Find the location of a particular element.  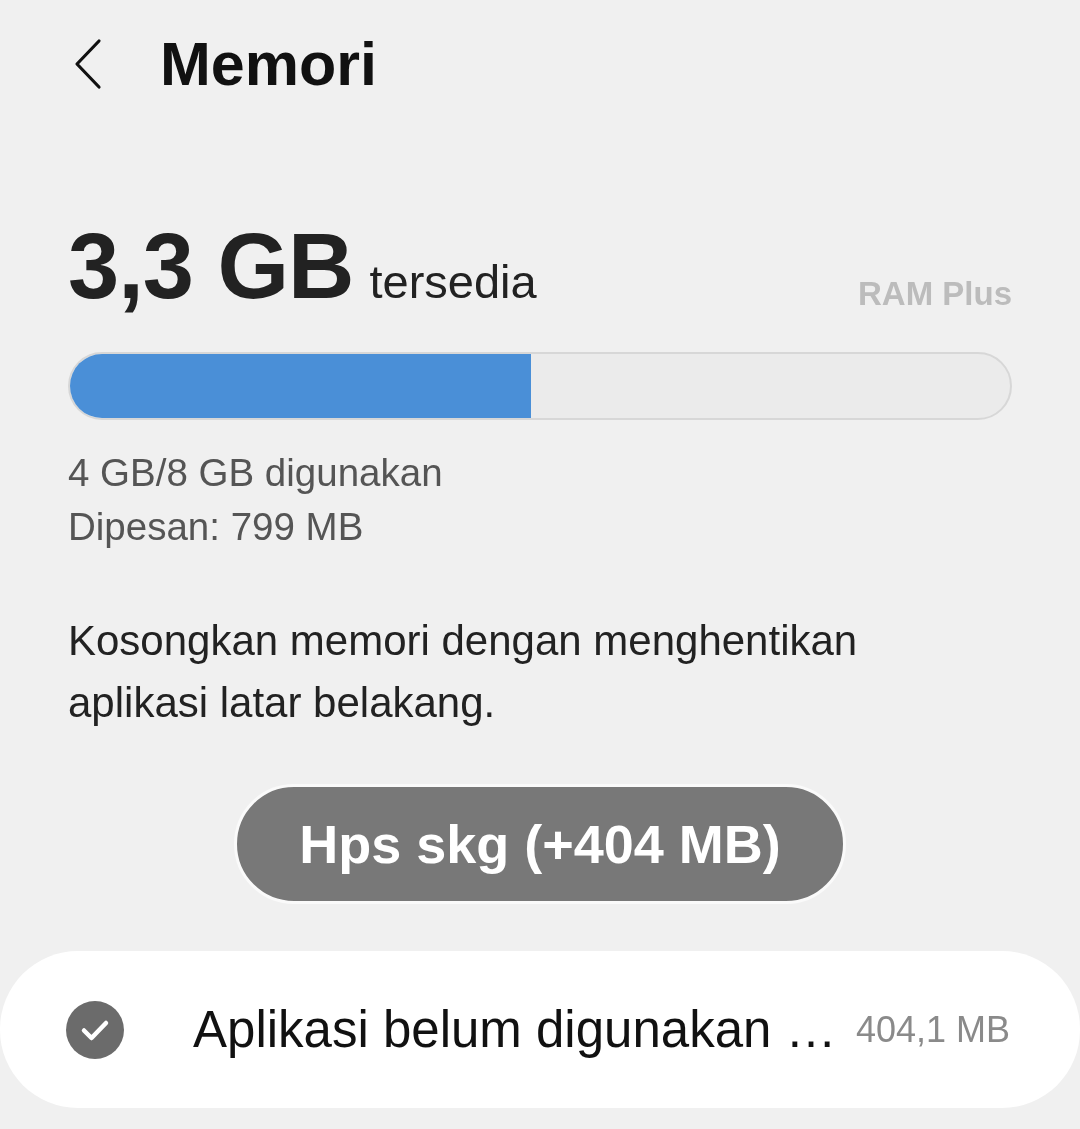

available-label: tersedia is located at coordinates (453, 281).